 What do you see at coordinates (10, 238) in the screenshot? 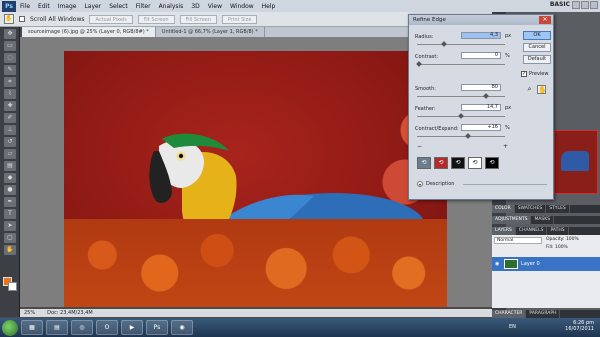
I see `shape-tool-icon: ▢` at bounding box center [10, 238].